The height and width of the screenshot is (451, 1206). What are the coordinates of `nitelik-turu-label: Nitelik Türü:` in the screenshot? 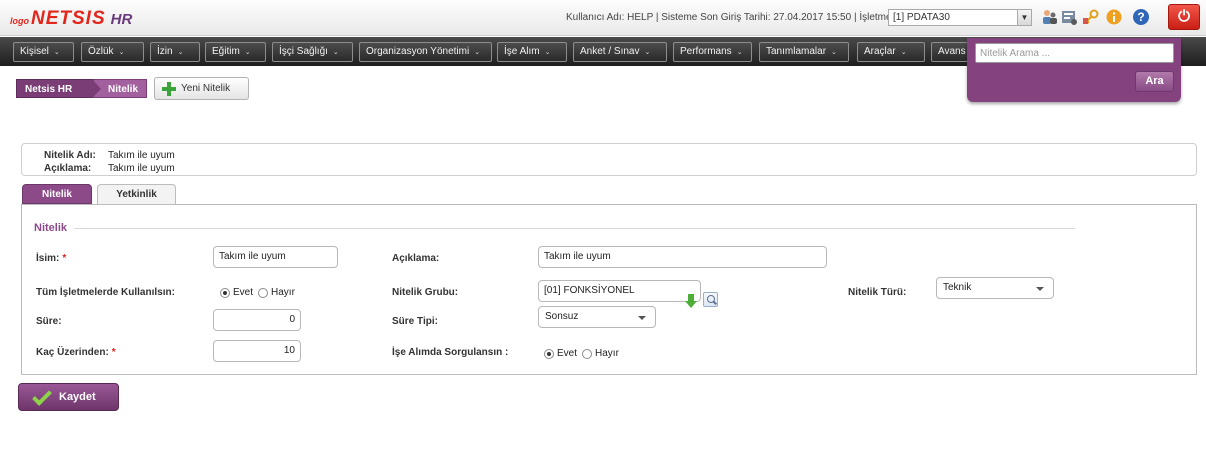 It's located at (877, 292).